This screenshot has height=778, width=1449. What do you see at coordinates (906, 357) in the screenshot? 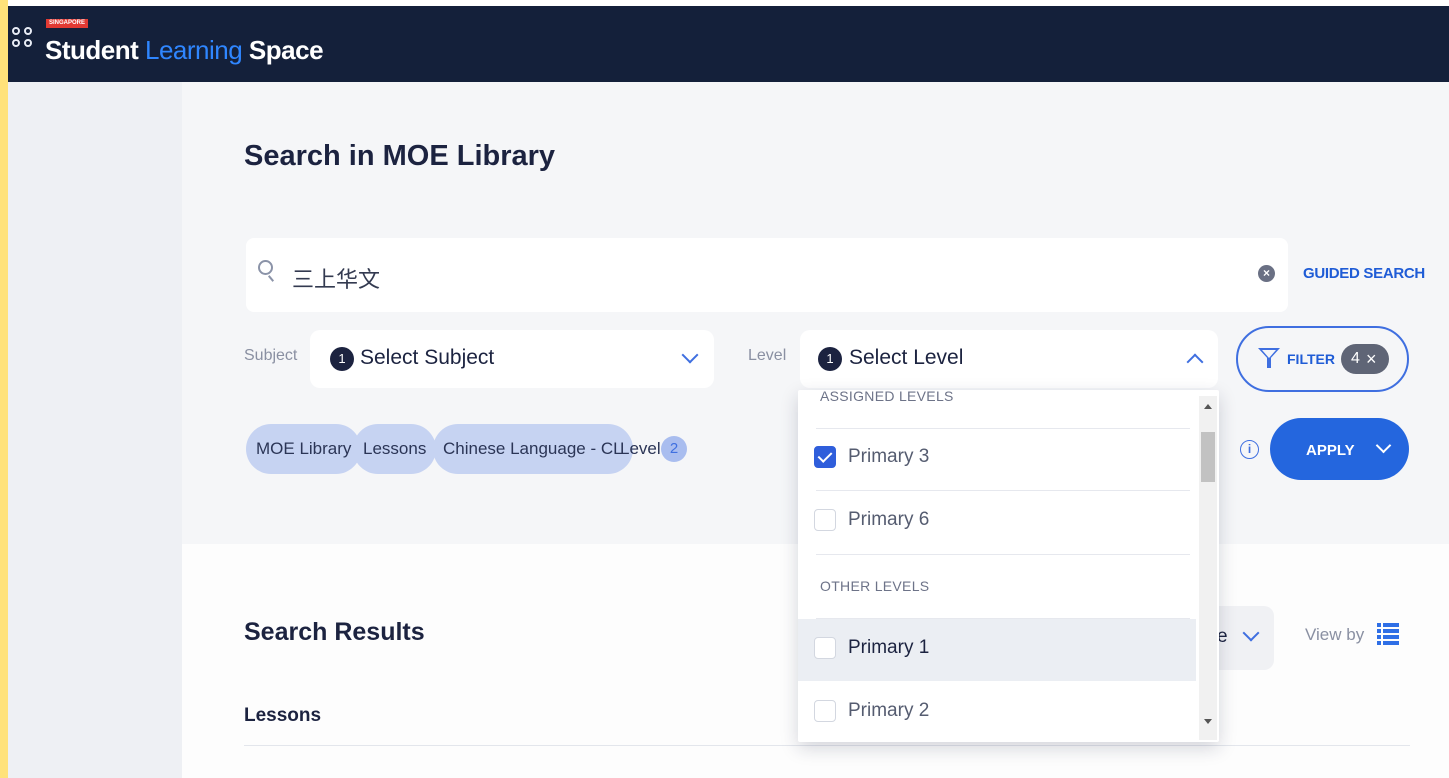
I see `level-select-placeholder: Select Level` at bounding box center [906, 357].